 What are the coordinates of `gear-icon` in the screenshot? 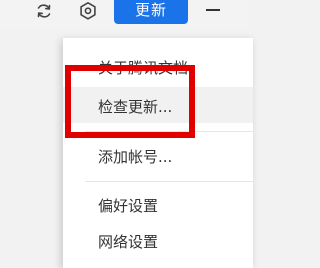 It's located at (88, 11).